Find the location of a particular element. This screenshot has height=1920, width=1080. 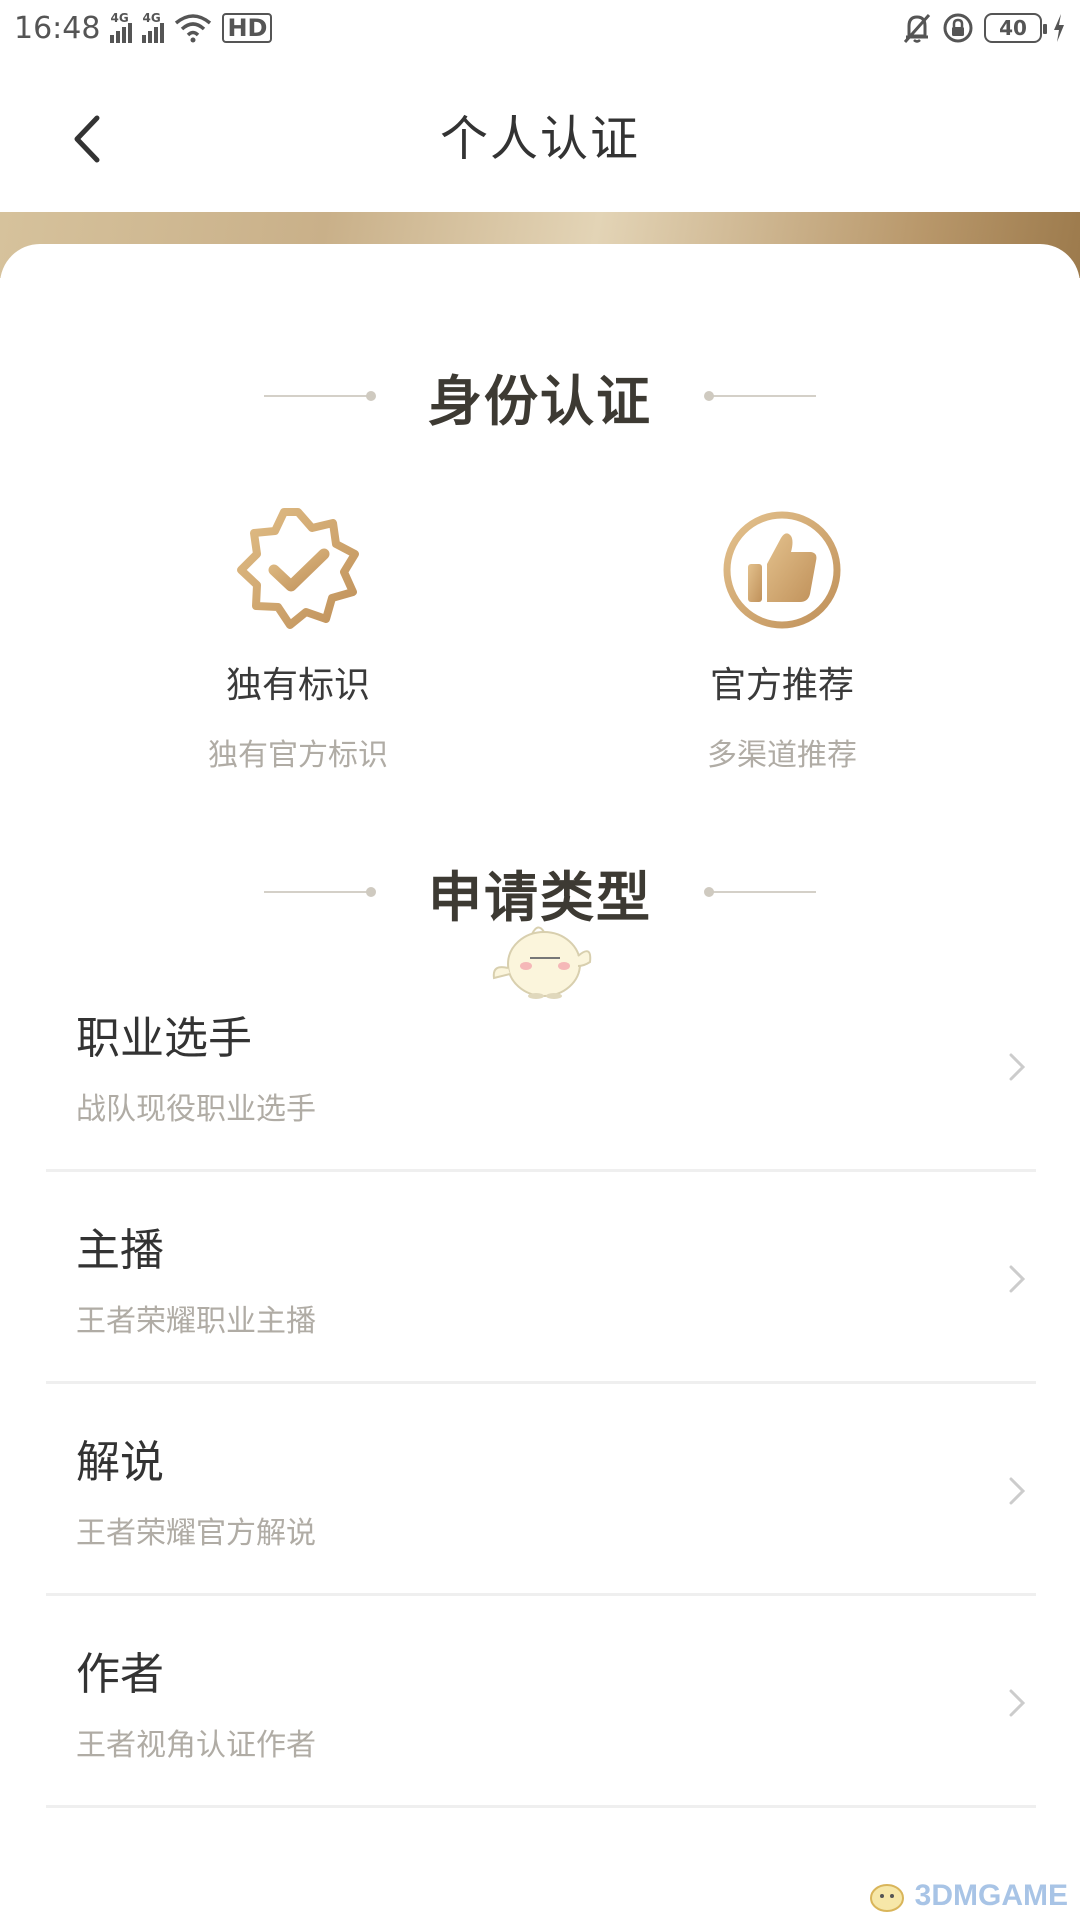

feature-exclusive-badge: 独有标识 独有官方标识 is located at coordinates (298, 641).